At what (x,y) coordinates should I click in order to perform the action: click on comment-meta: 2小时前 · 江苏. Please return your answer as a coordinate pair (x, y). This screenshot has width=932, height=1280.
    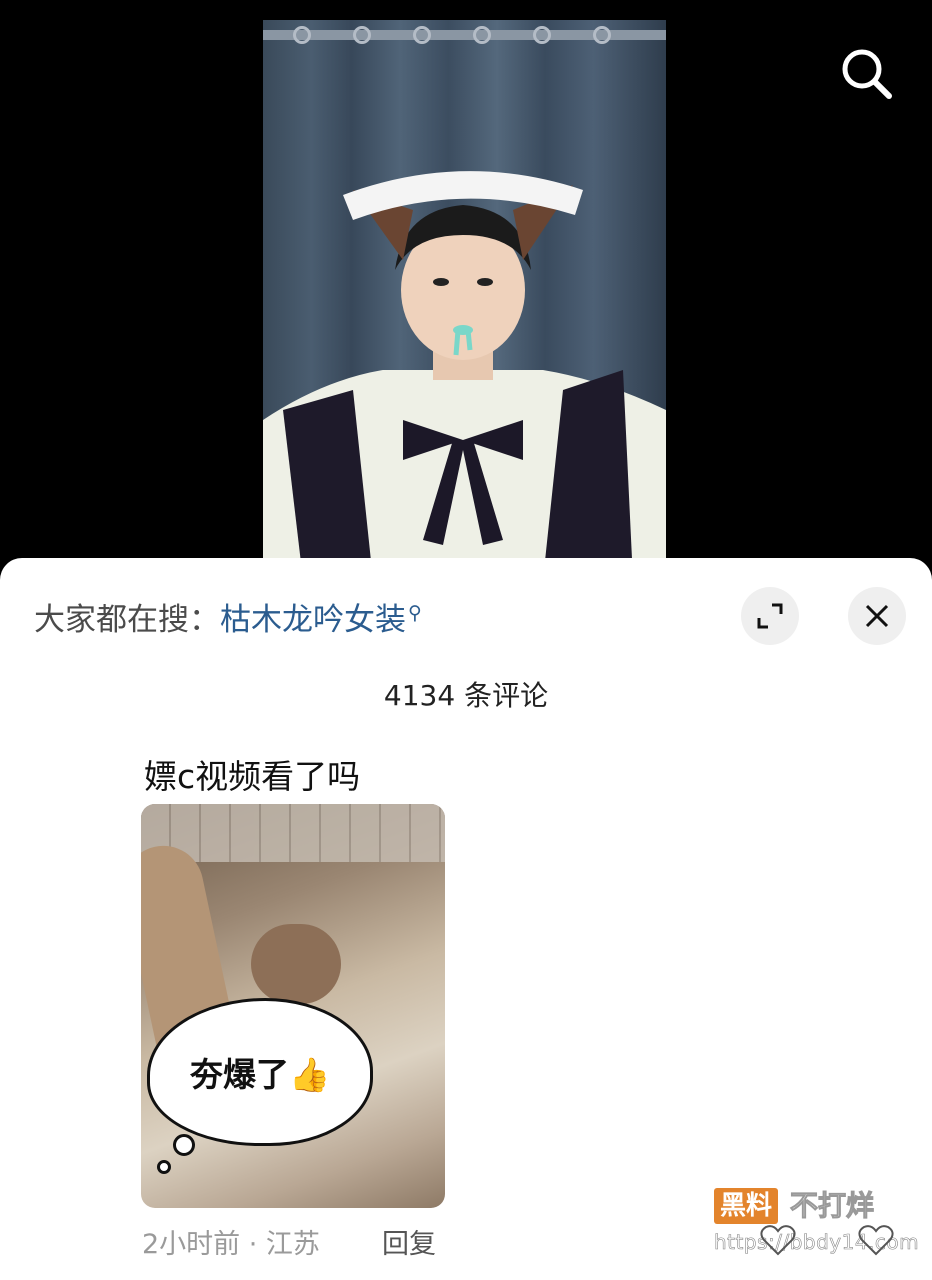
    Looking at the image, I should click on (231, 1244).